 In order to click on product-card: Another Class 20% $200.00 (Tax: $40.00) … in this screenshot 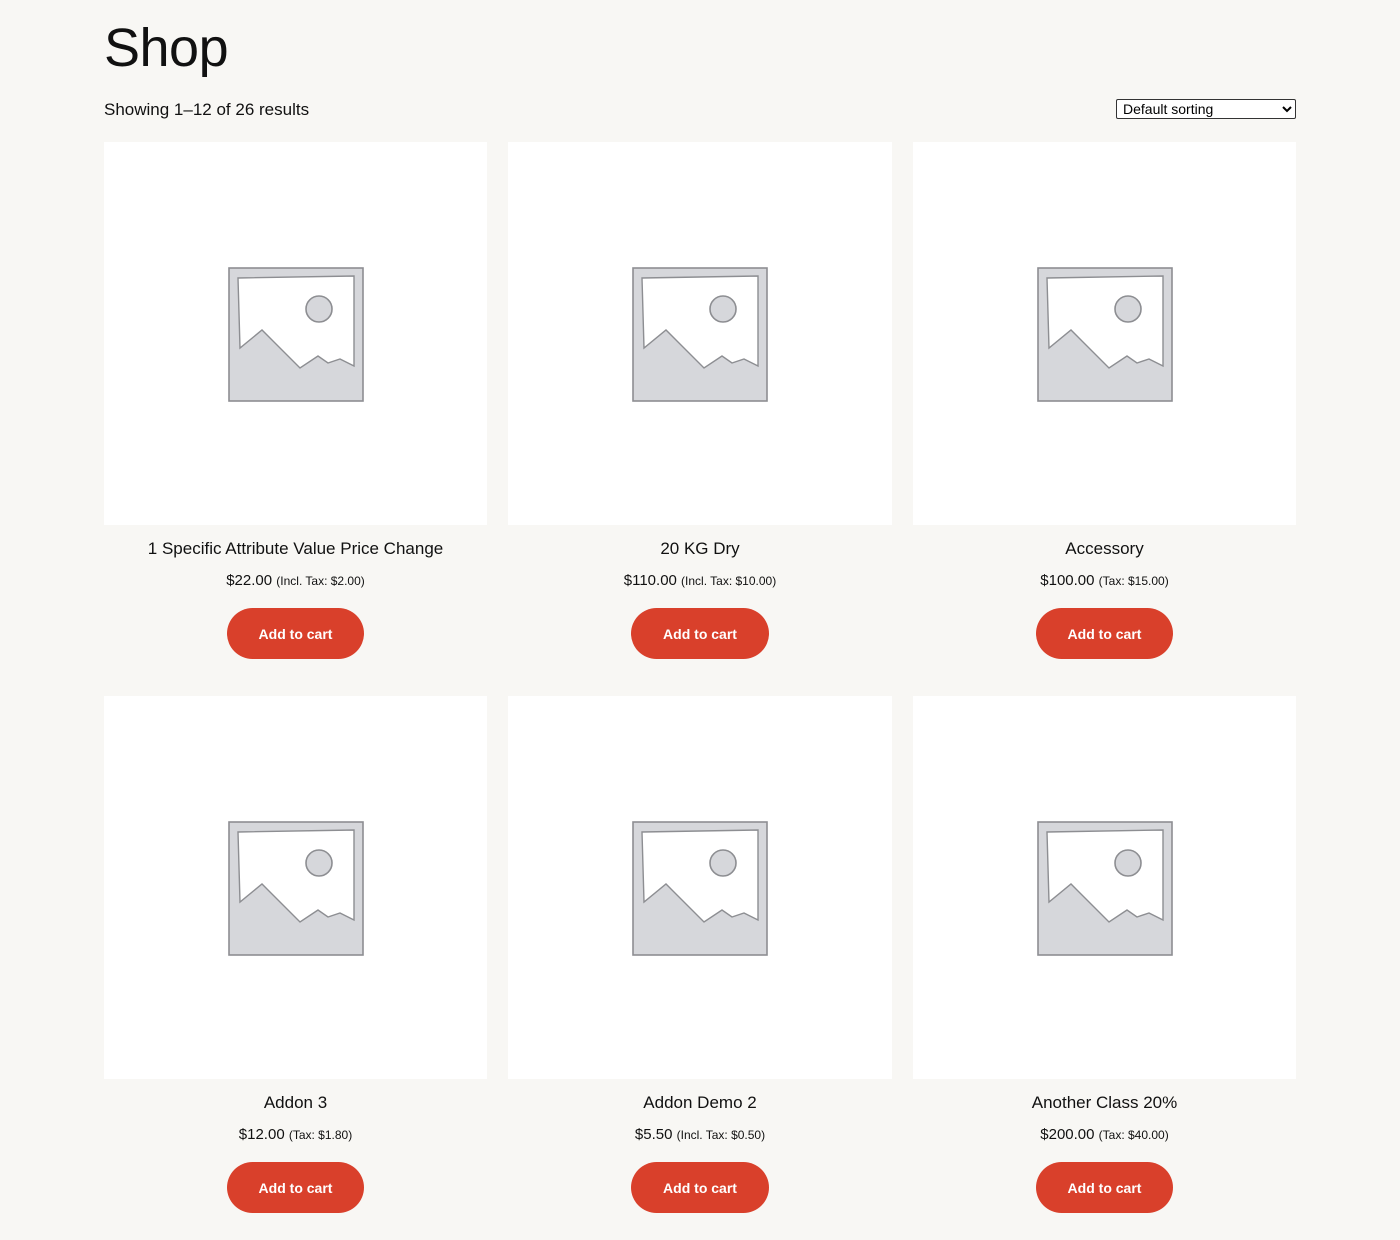, I will do `click(1104, 954)`.